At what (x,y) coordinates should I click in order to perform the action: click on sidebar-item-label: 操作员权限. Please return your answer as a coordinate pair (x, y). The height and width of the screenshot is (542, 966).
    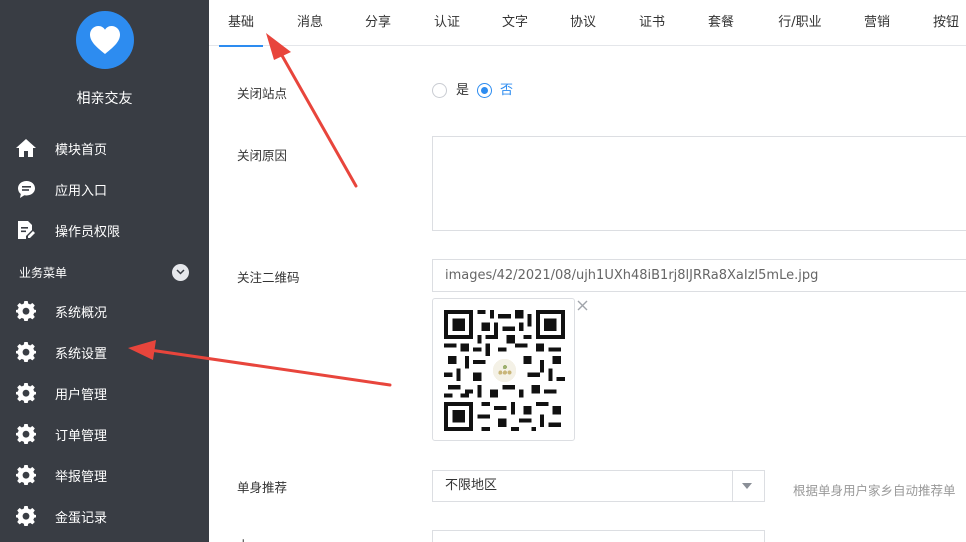
    Looking at the image, I should click on (88, 232).